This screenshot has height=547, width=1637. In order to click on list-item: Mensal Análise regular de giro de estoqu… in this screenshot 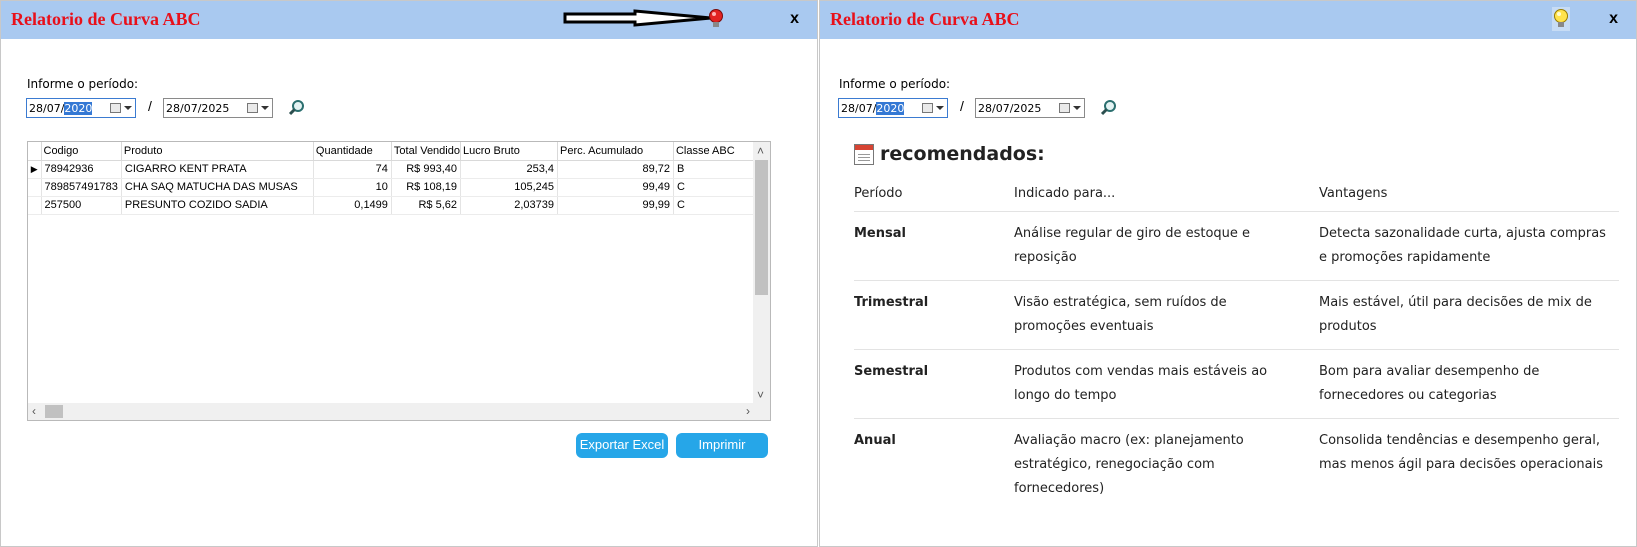, I will do `click(1236, 246)`.